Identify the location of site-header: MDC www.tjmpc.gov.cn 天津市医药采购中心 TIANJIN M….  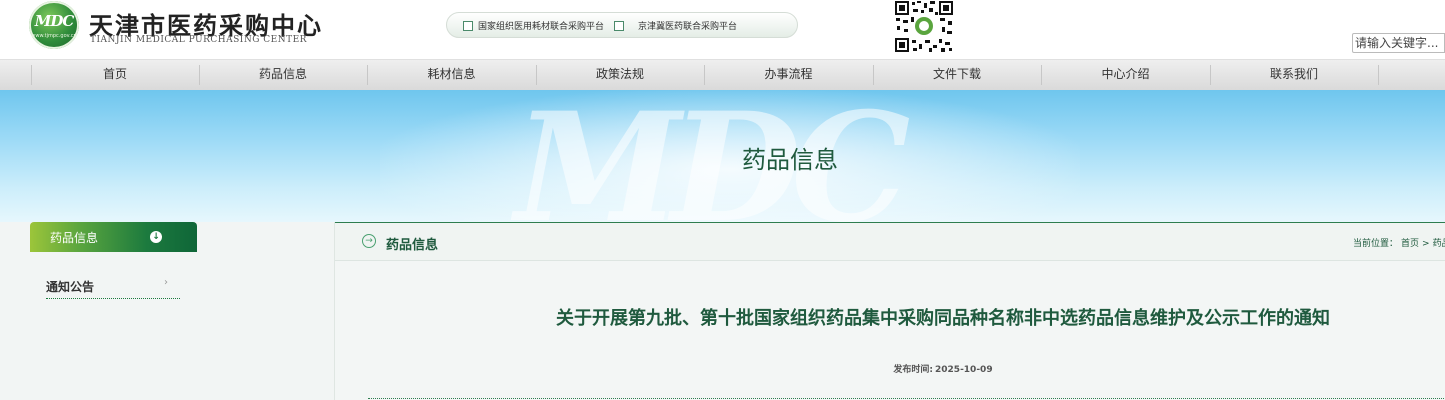
(722, 29).